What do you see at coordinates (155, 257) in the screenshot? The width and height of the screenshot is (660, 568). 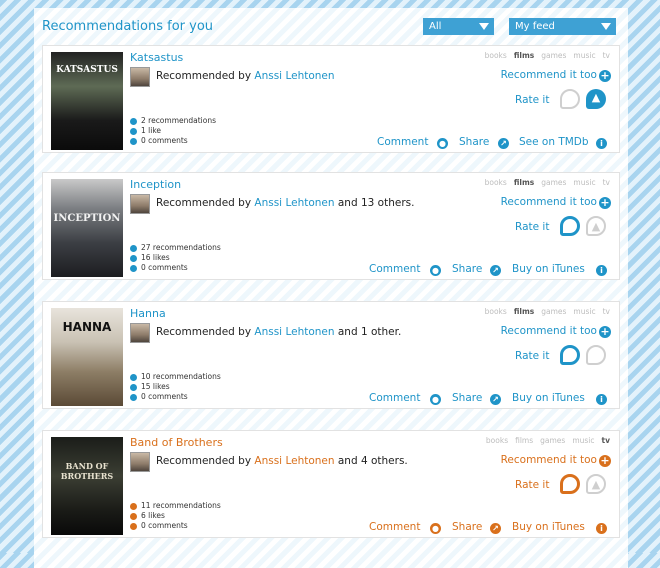 I see `like-count: 16 likes` at bounding box center [155, 257].